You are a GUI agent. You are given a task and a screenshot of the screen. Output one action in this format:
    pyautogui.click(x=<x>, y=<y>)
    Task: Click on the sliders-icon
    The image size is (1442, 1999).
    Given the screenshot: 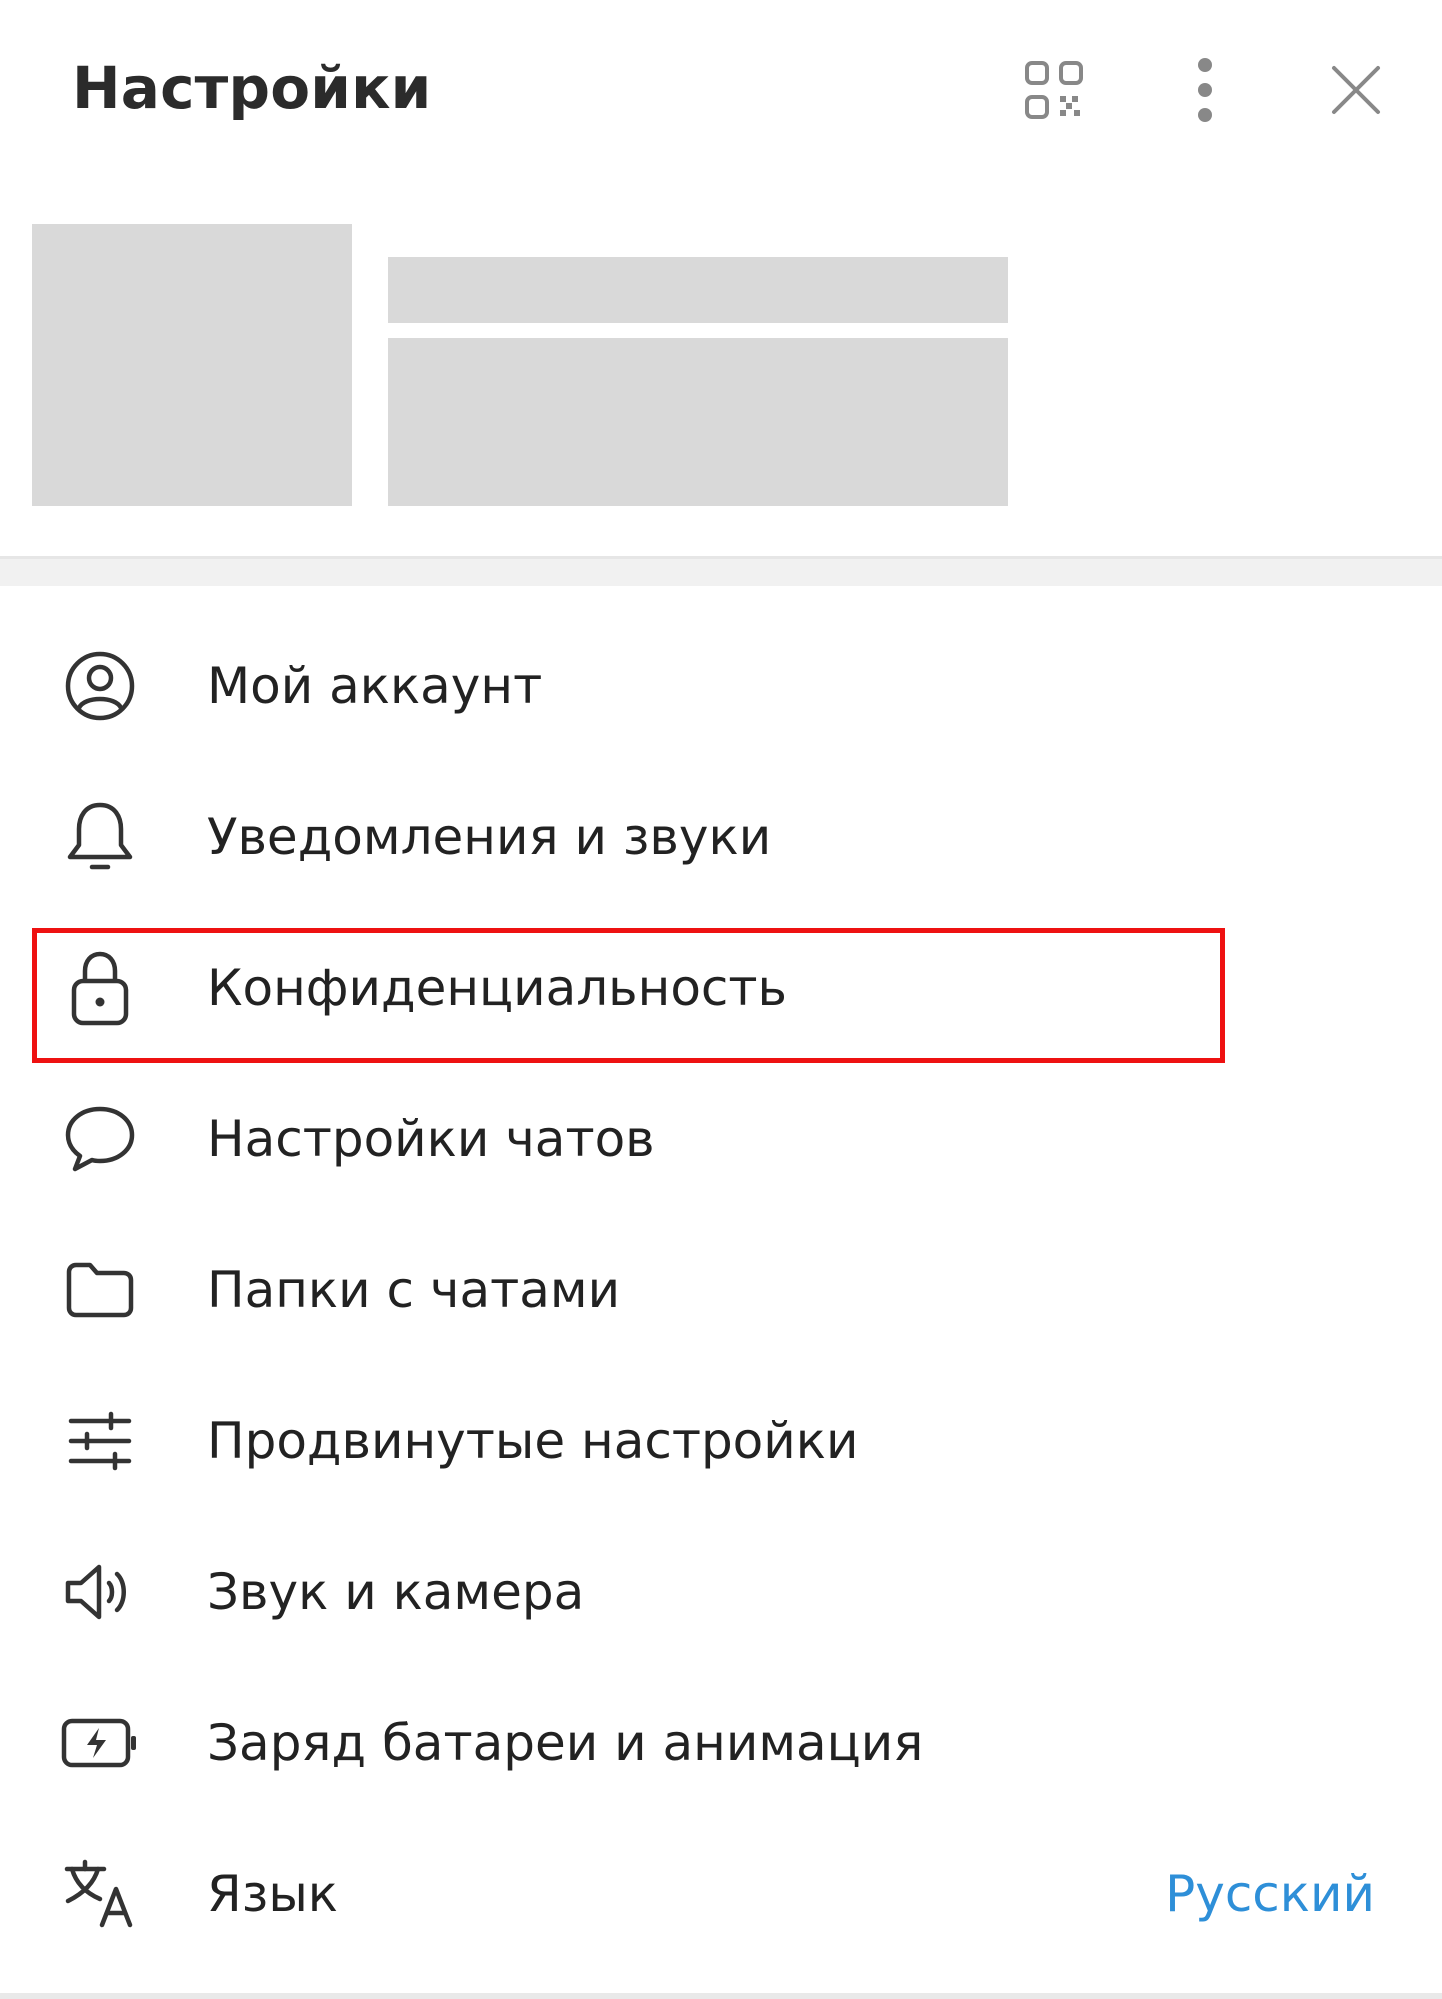 What is the action you would take?
    pyautogui.click(x=100, y=1441)
    